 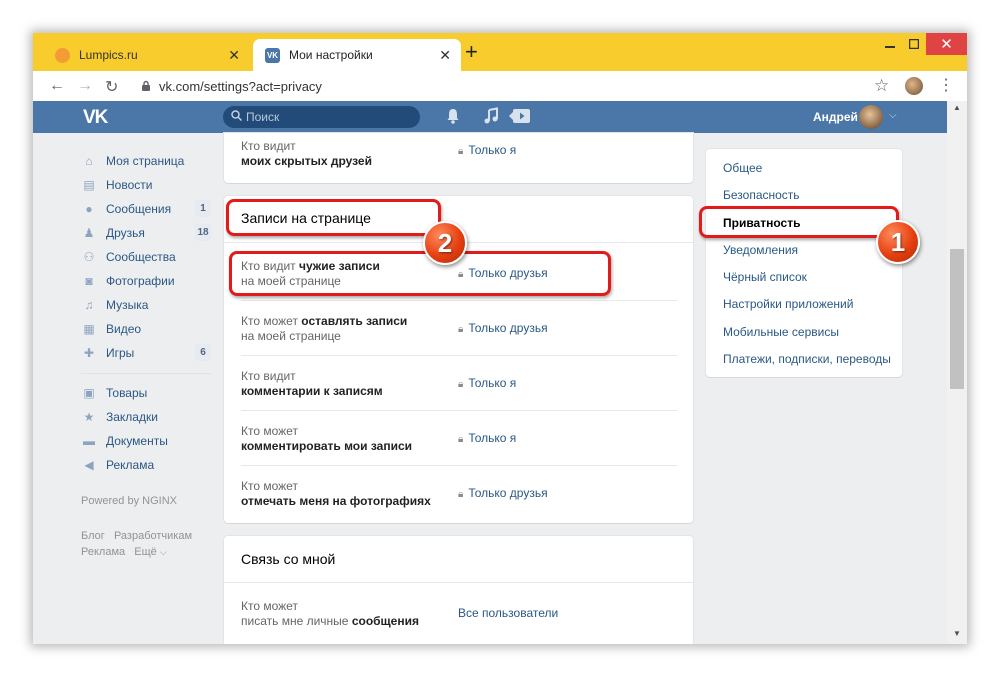 I want to click on avatar, so click(x=871, y=117).